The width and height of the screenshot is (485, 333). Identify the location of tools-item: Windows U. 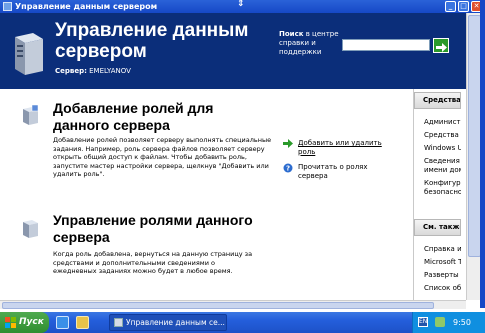
(442, 148).